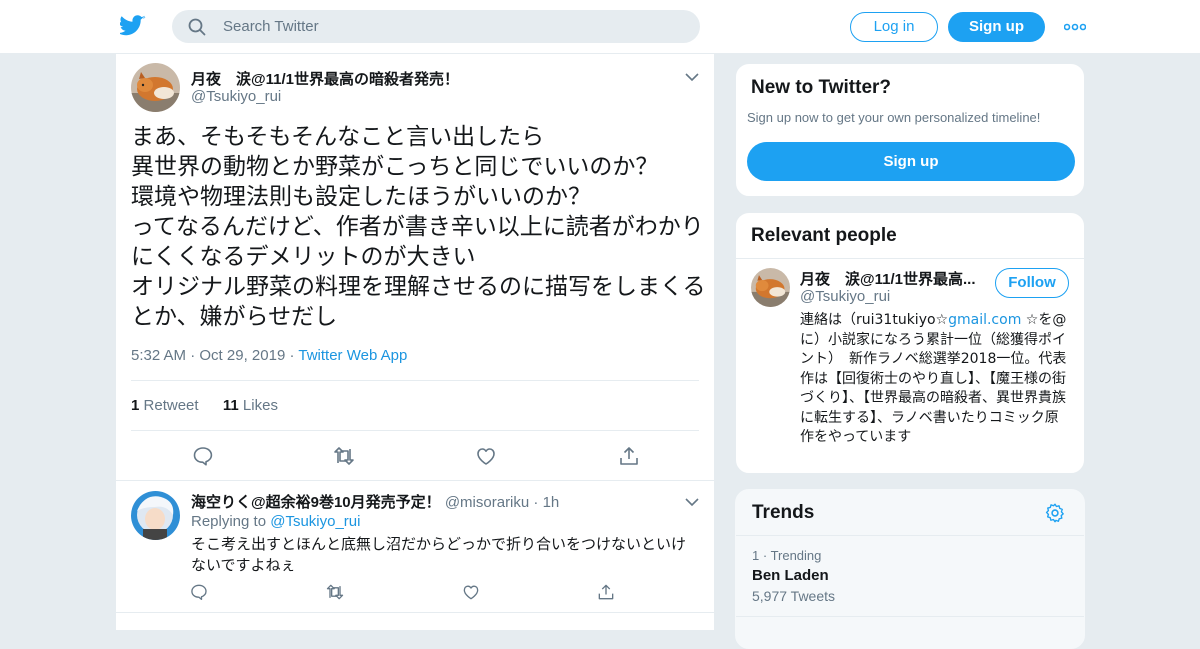 This screenshot has width=1200, height=649. What do you see at coordinates (325, 78) in the screenshot?
I see `author-name: 月夜 涙@11/1世界最高の暗殺者発売！` at bounding box center [325, 78].